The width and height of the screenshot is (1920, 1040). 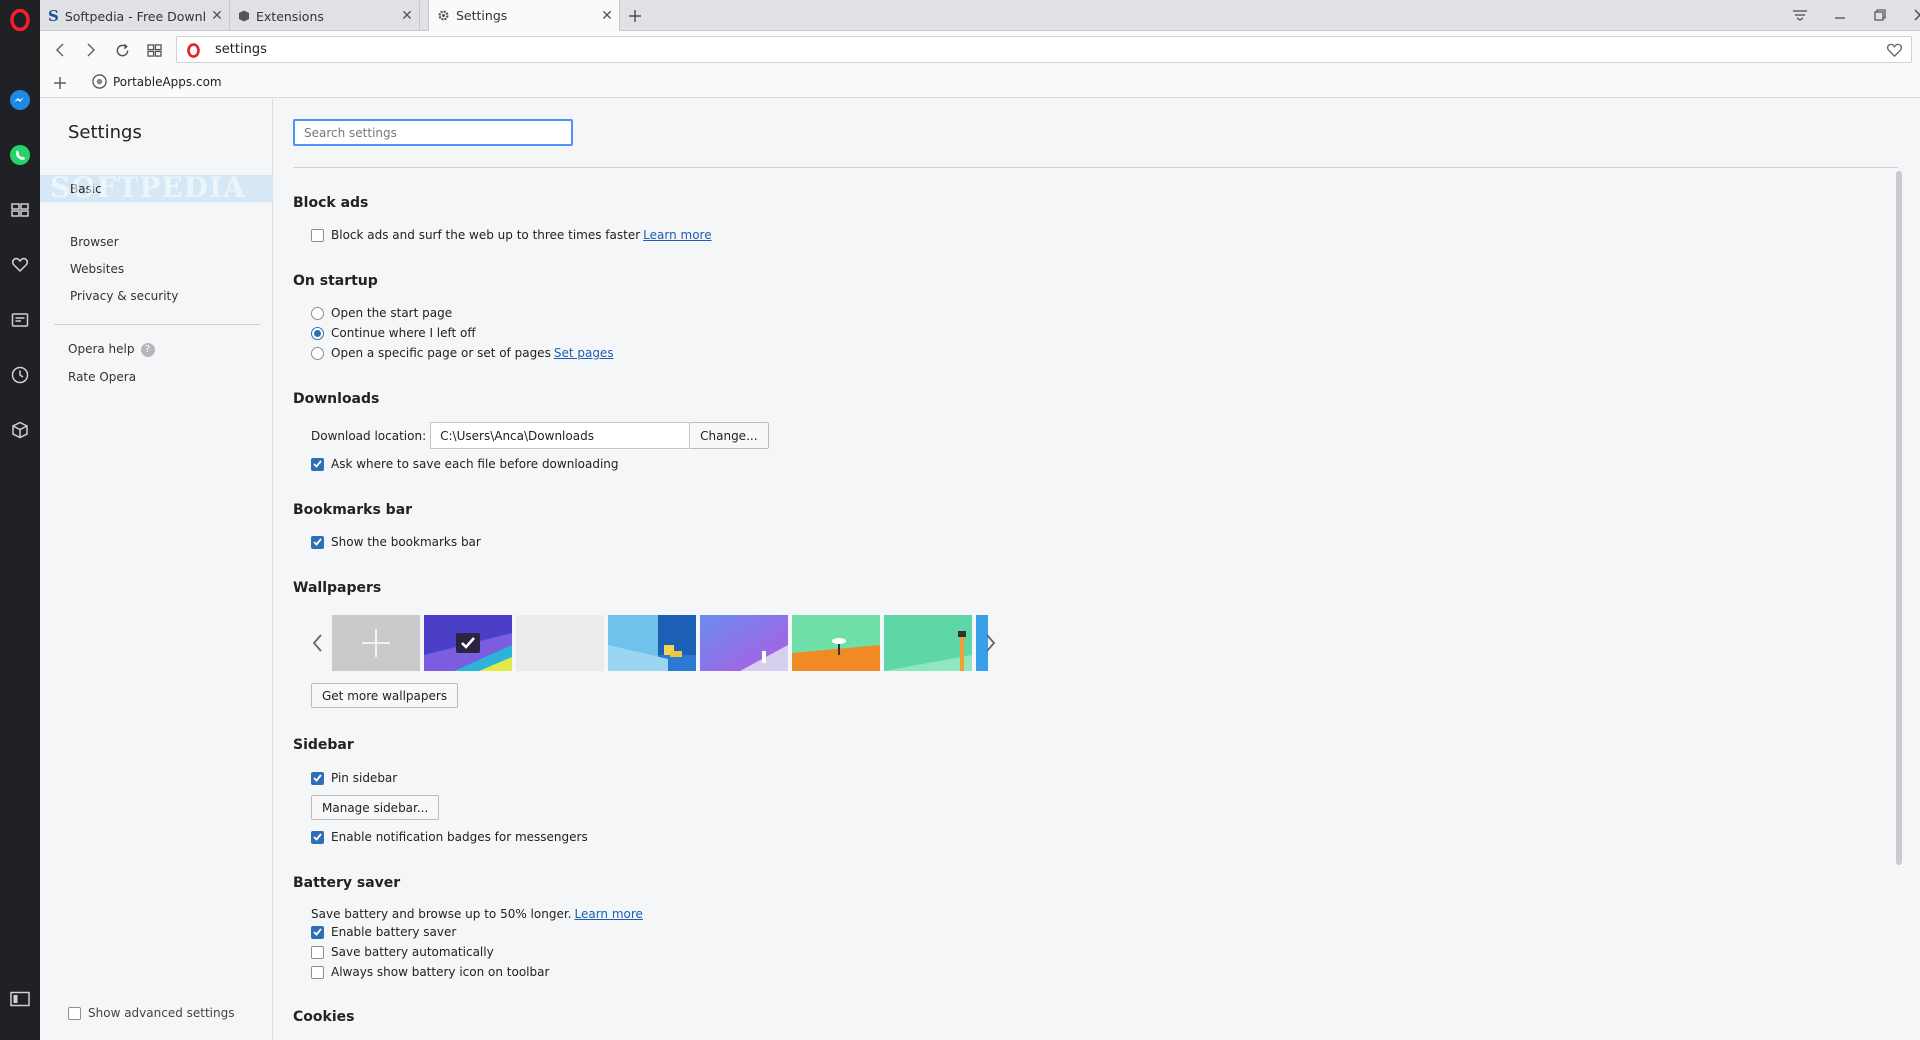 What do you see at coordinates (74, 1013) in the screenshot?
I see `show-advanced-checkbox` at bounding box center [74, 1013].